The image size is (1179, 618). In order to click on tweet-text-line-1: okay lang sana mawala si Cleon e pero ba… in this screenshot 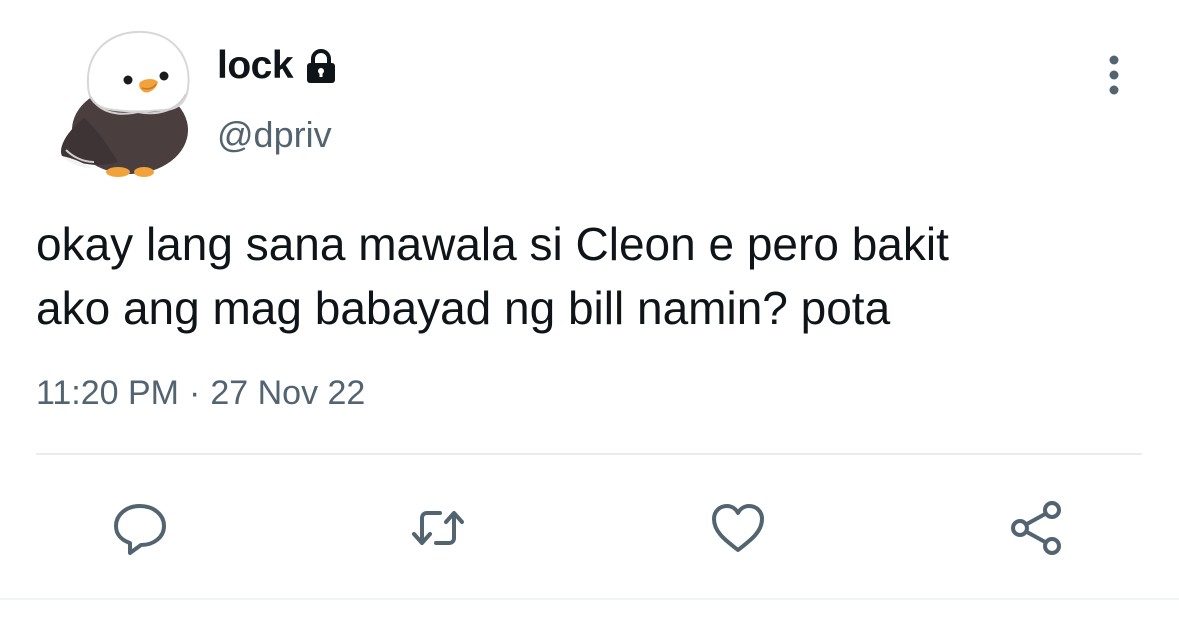, I will do `click(492, 244)`.